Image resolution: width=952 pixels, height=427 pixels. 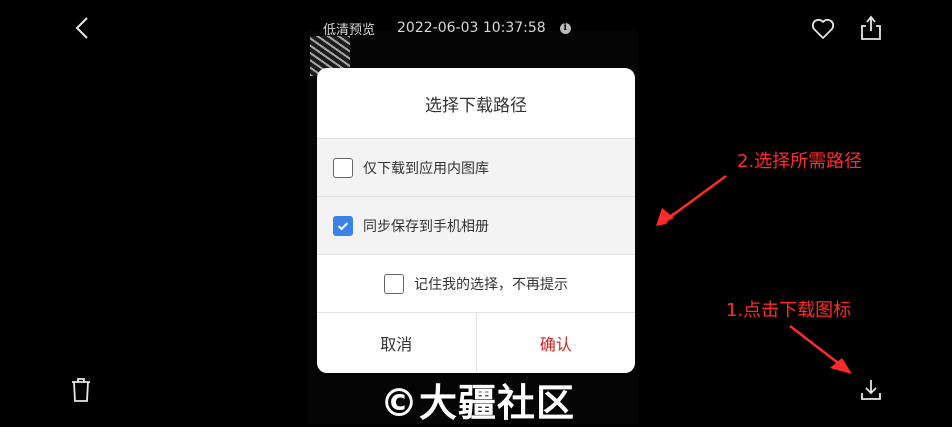 I want to click on dialog-title: 选择下载路径, so click(x=476, y=103).